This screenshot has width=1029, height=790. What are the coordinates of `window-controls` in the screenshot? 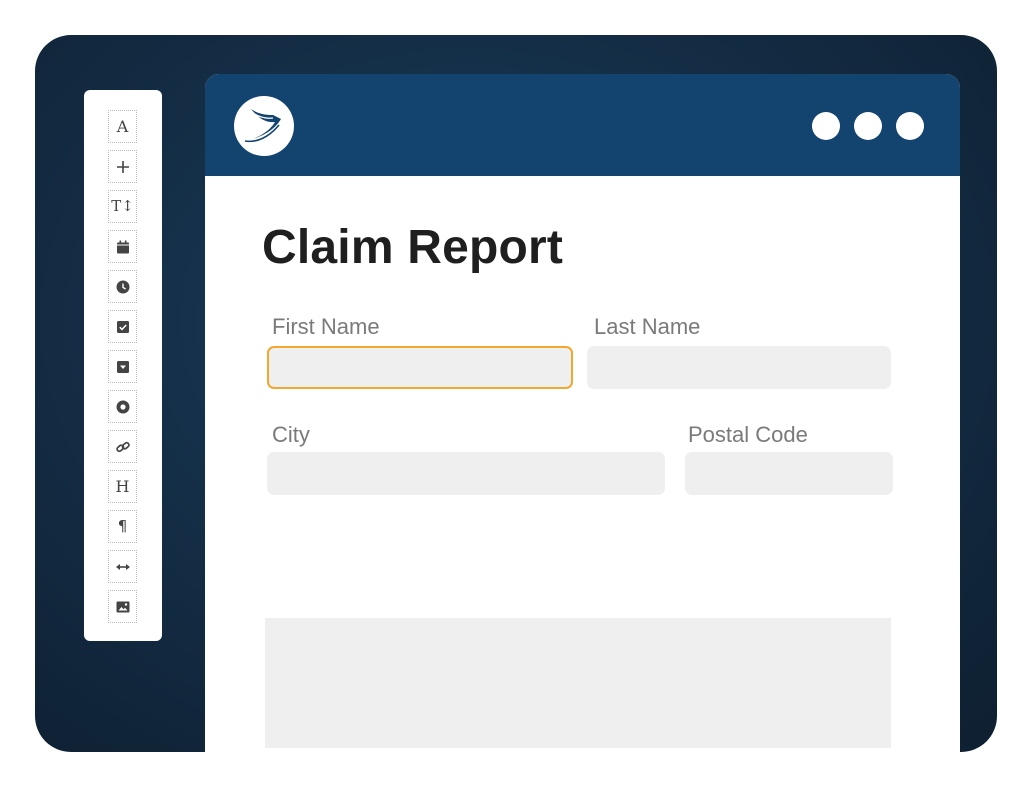 It's located at (868, 126).